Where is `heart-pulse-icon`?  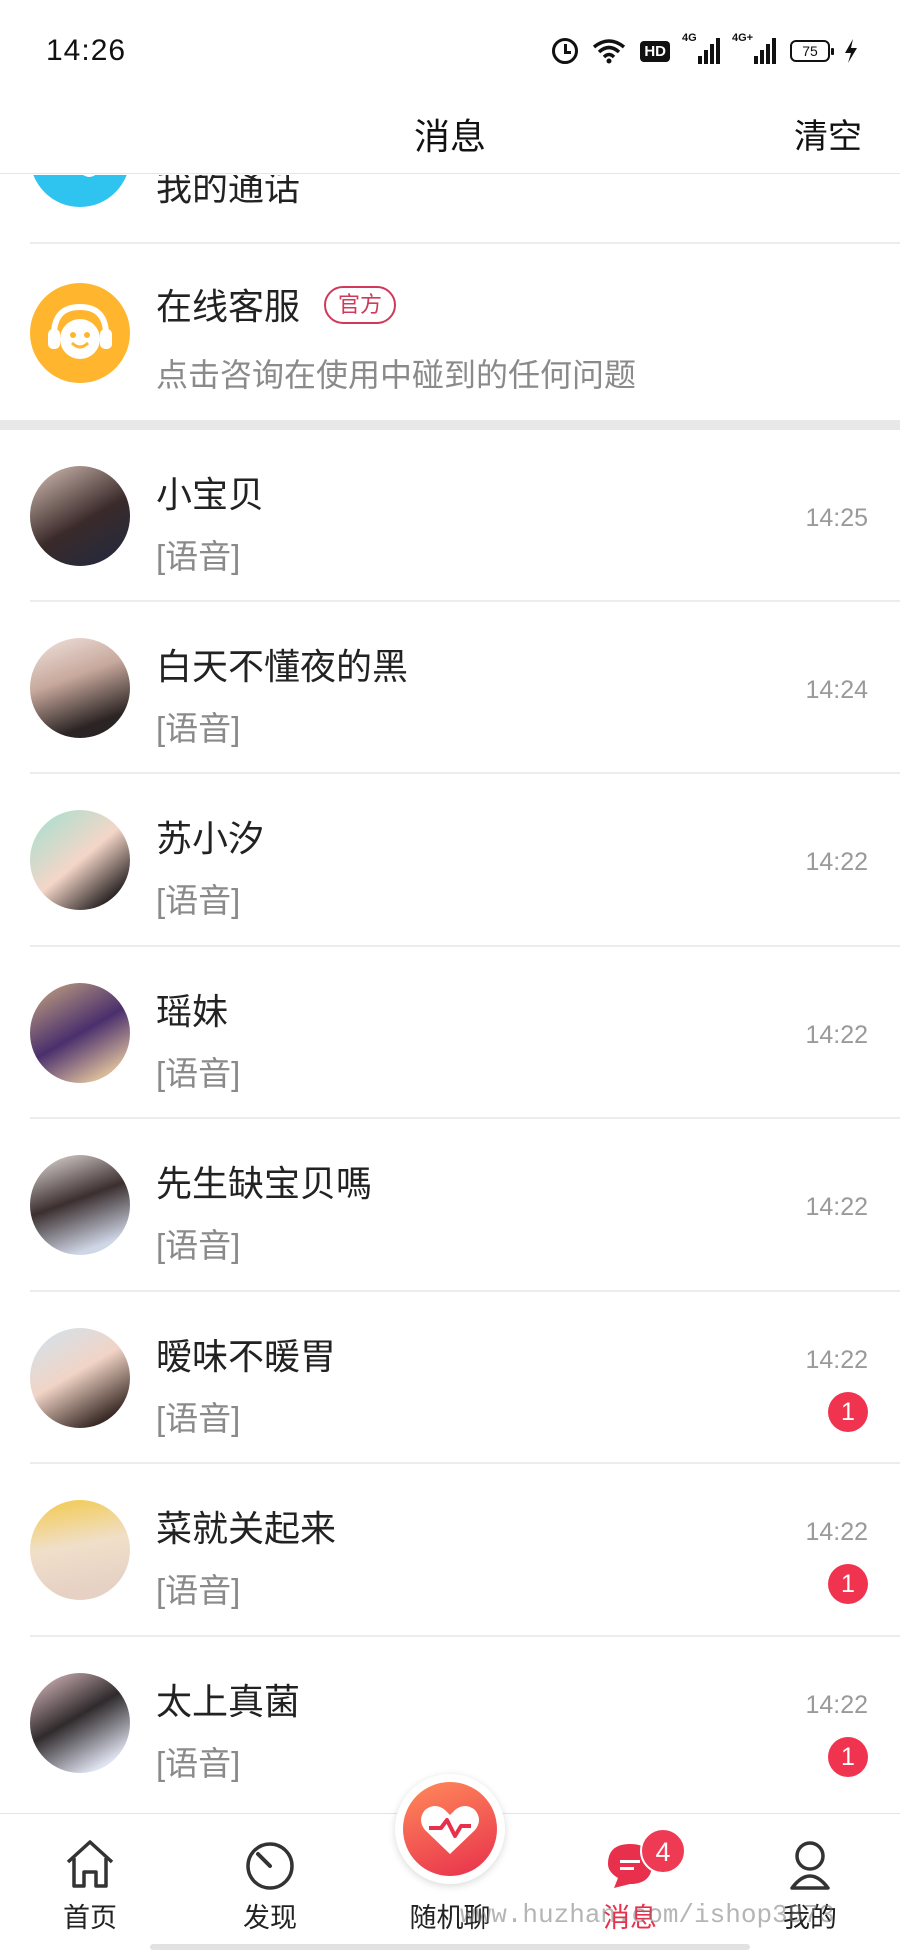 heart-pulse-icon is located at coordinates (450, 1830).